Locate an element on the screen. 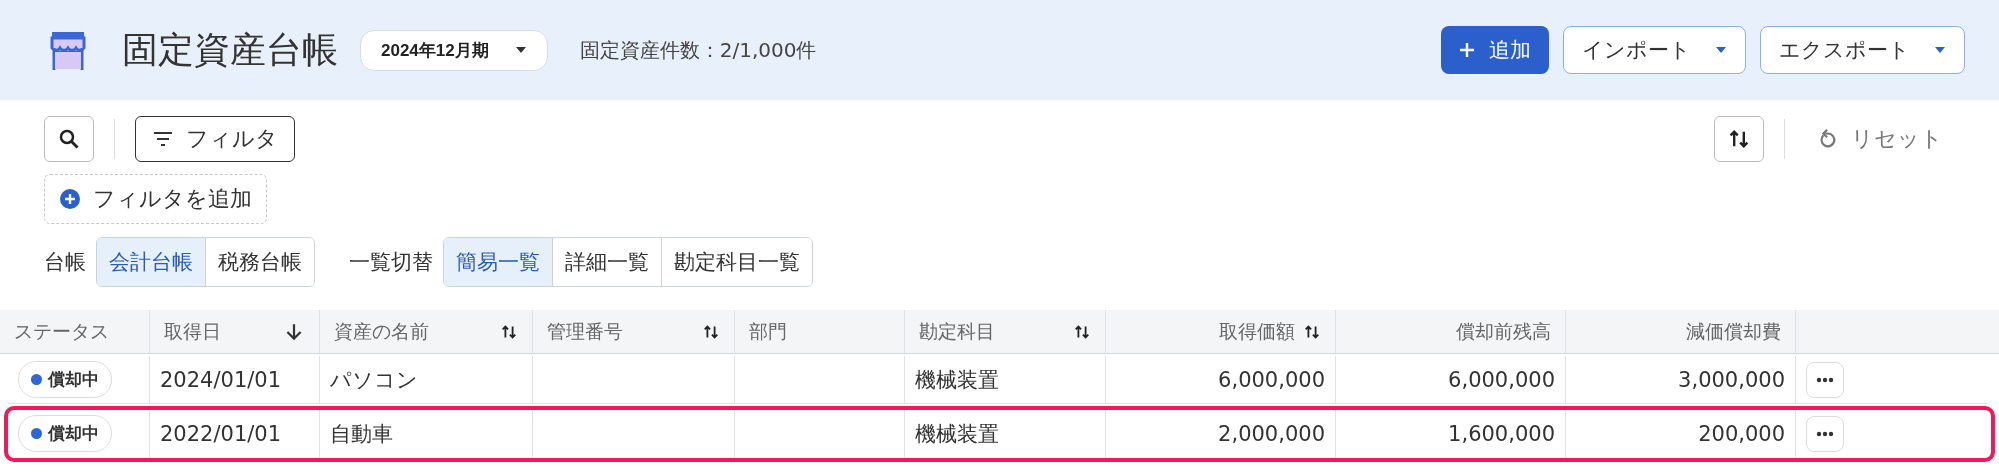  column-header: 取得価額 is located at coordinates (1221, 332).